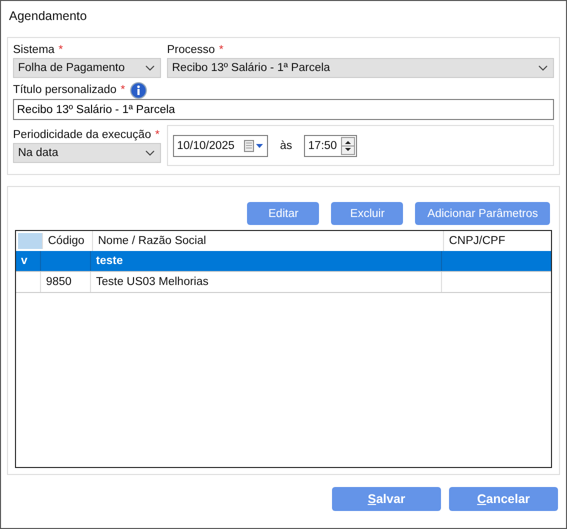 Image resolution: width=567 pixels, height=529 pixels. Describe the element at coordinates (59, 282) in the screenshot. I see `table-cell: 9850` at that location.